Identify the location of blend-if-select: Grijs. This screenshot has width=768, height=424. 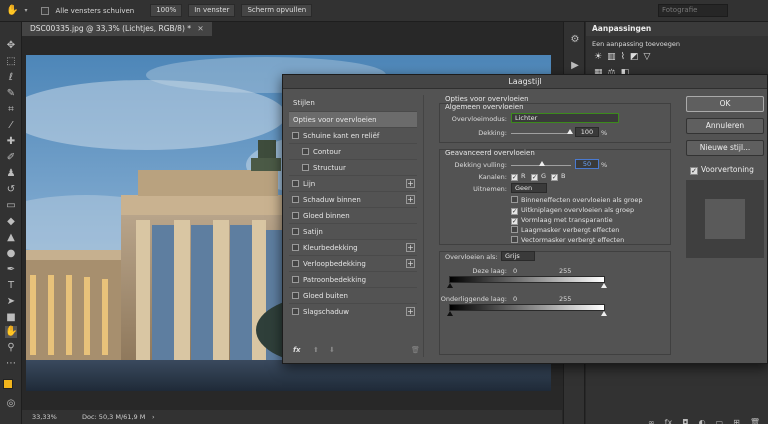
(518, 256).